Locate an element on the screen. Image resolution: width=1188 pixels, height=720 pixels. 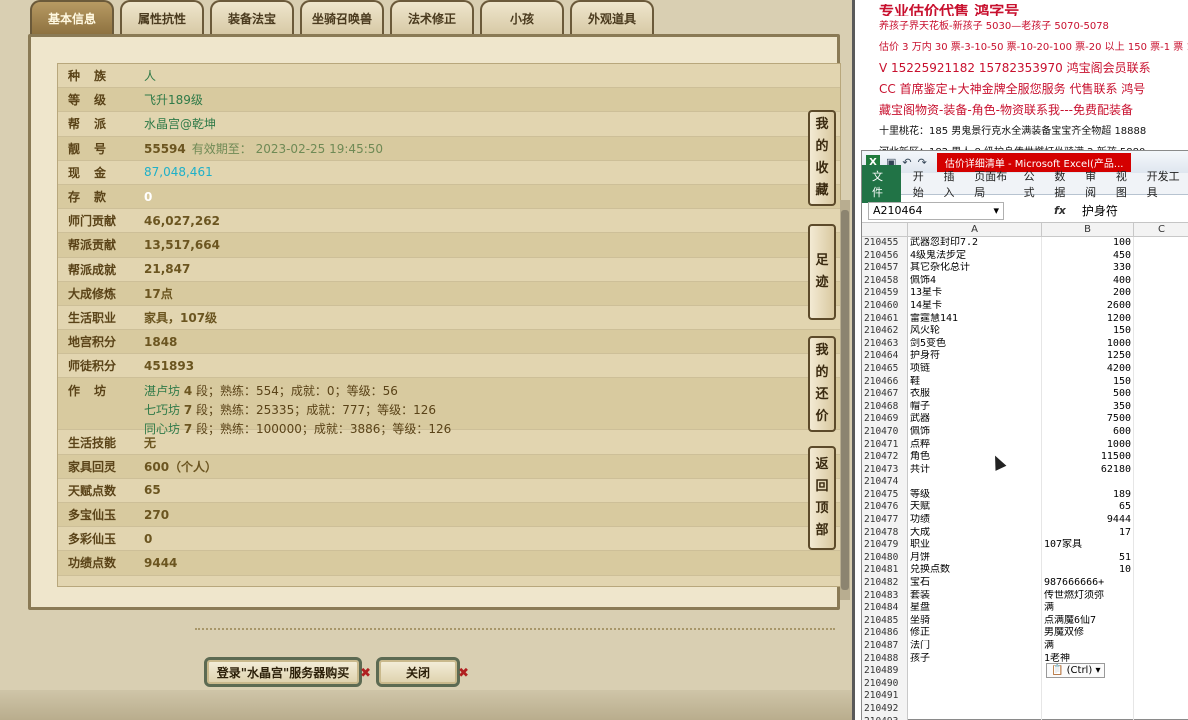
cell-a: 兑换点数 is located at coordinates (975, 571).